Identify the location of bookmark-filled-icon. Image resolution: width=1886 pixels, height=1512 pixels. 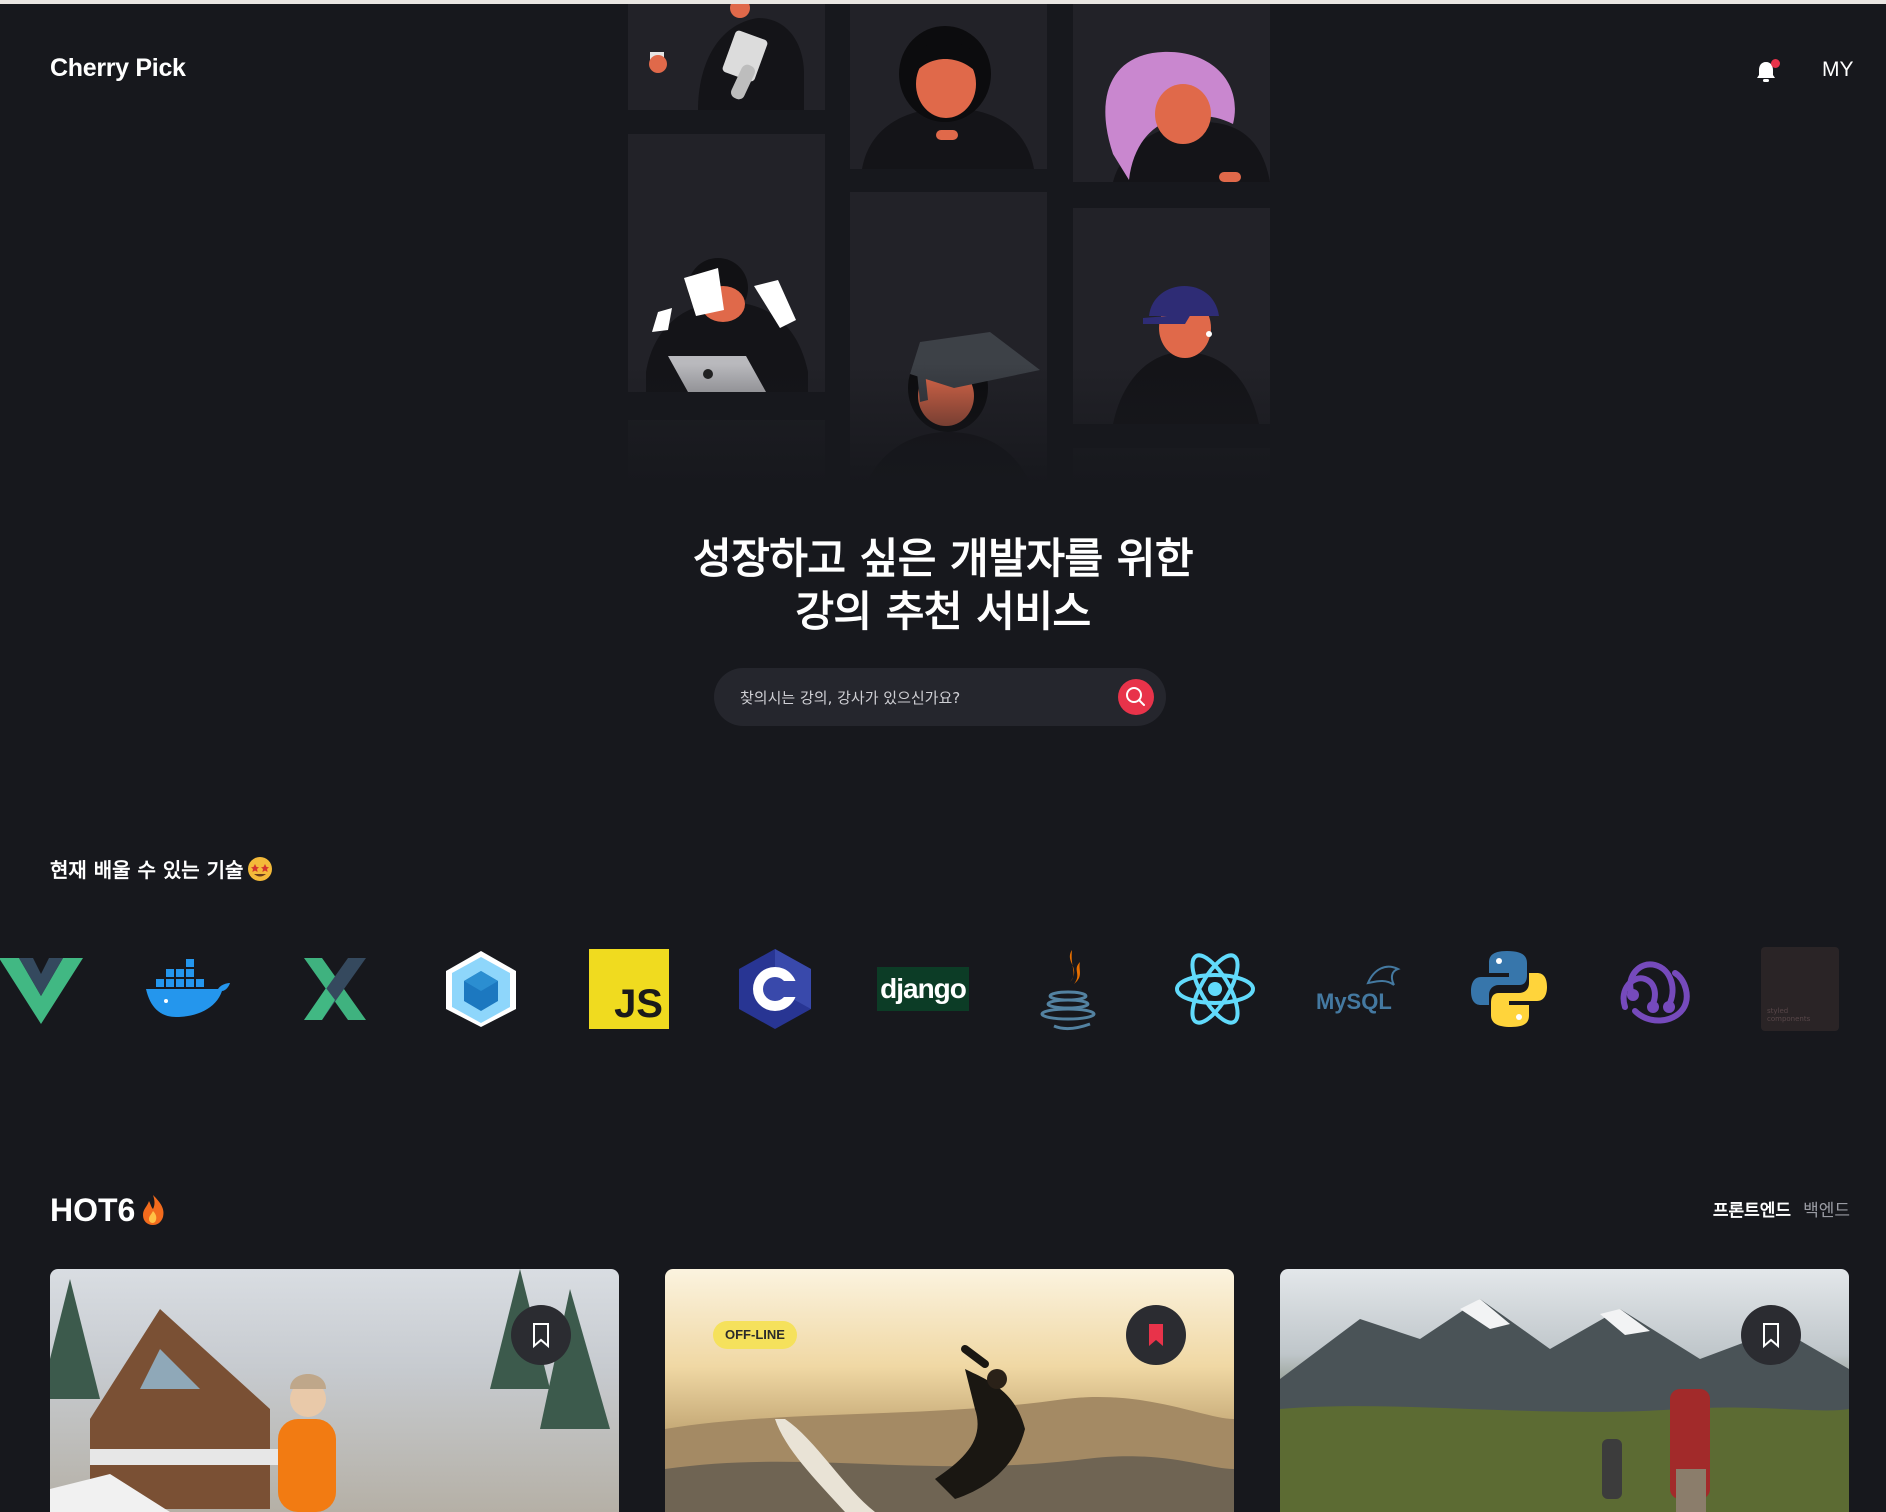
(1156, 1335).